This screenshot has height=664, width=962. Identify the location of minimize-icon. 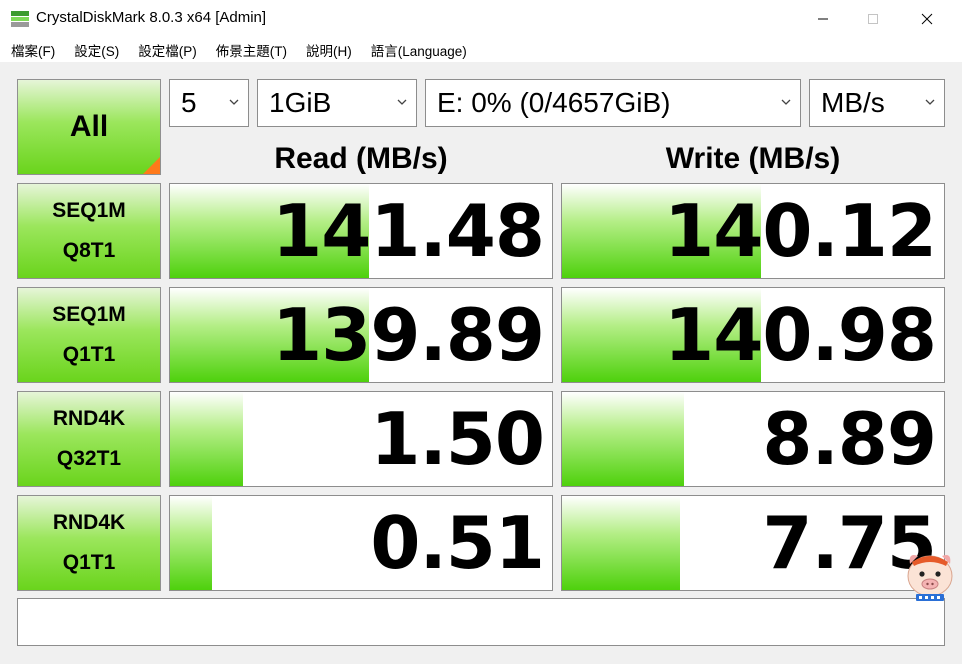
(823, 19).